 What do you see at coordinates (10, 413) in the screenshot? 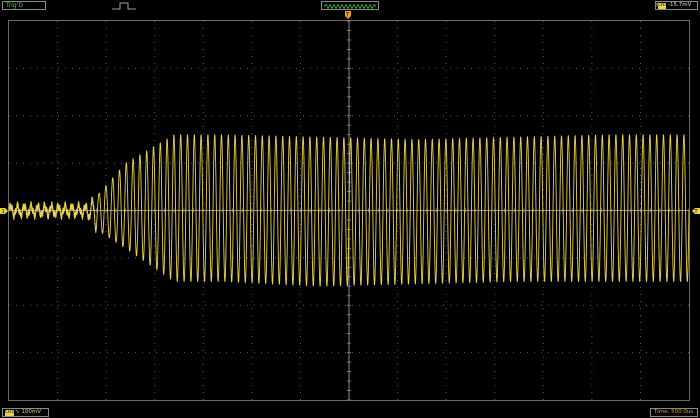
I see `volts-channel-tag: CH1` at bounding box center [10, 413].